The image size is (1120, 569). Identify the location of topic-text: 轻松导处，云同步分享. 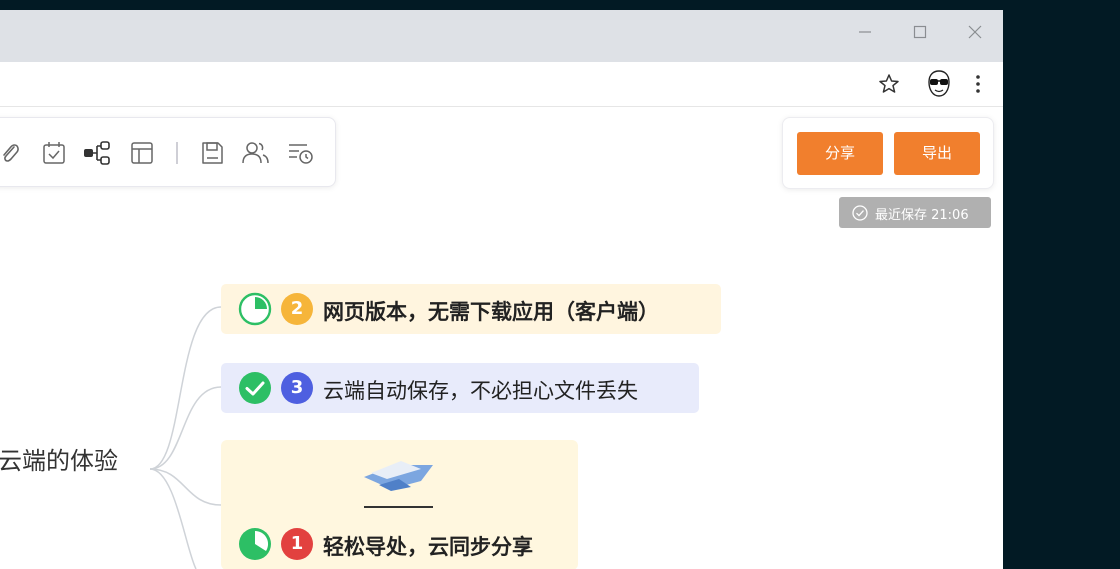
(428, 547).